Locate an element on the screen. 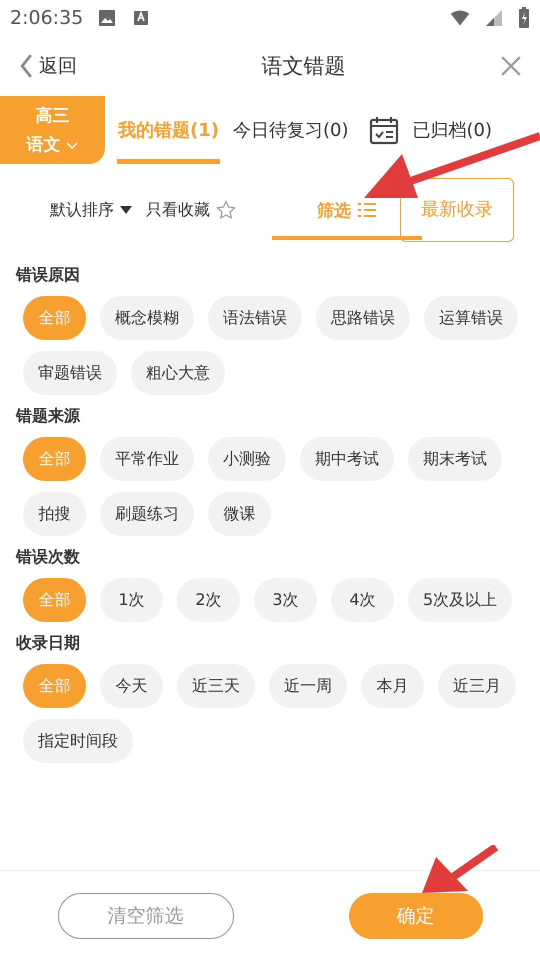 This screenshot has height=960, width=540. filter-chip: 微课 is located at coordinates (239, 514).